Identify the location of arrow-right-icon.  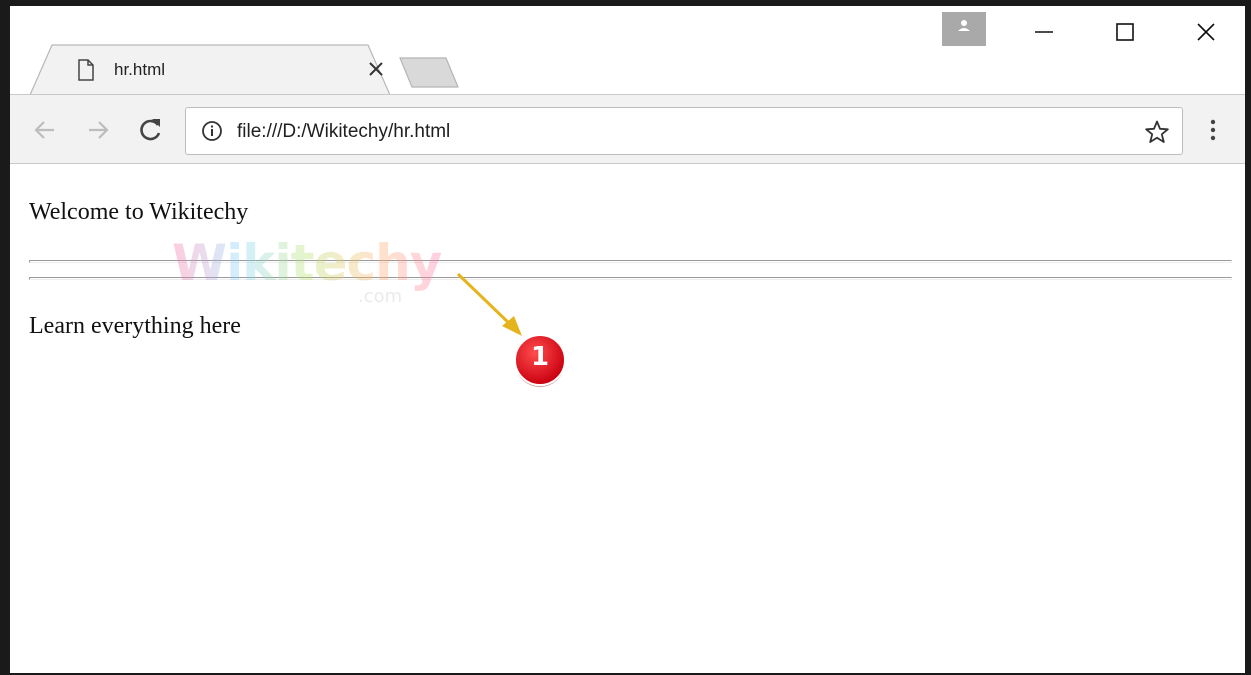
(98, 130).